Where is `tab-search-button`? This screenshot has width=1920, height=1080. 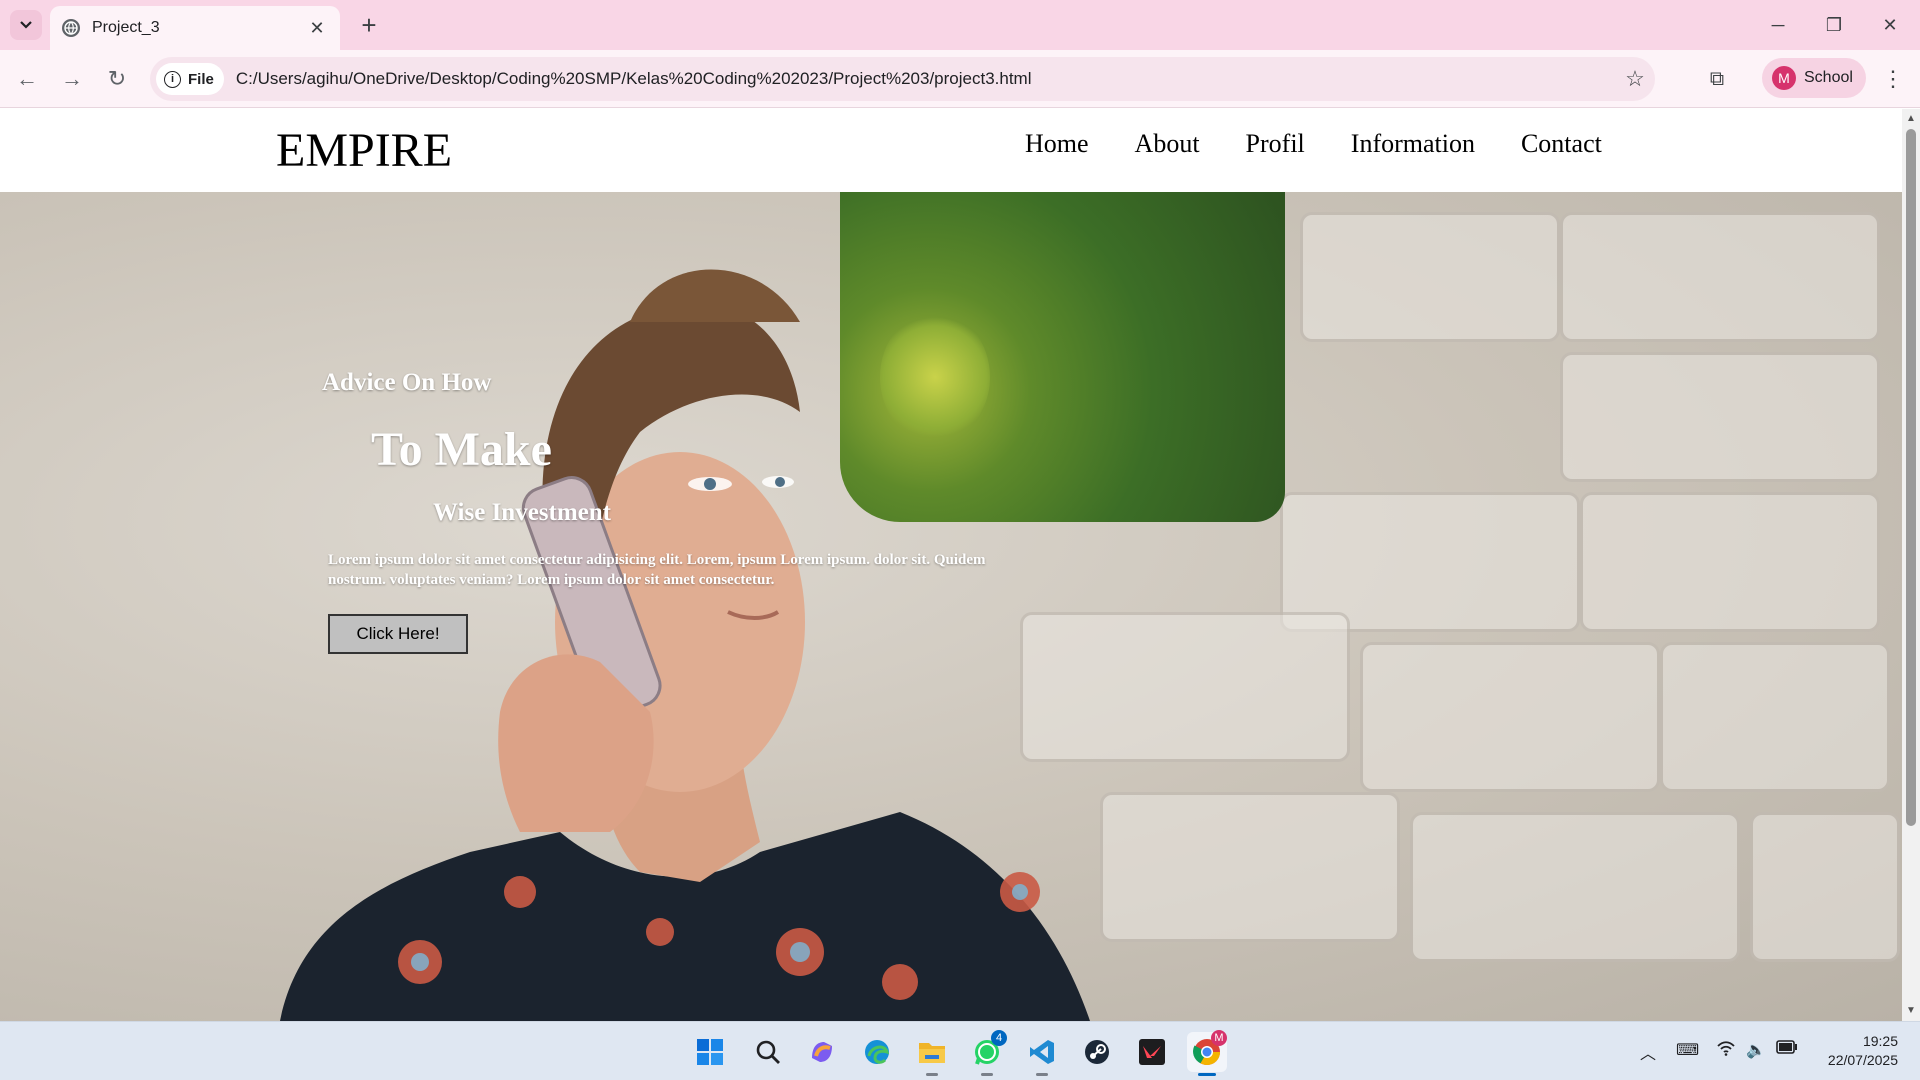
tab-search-button is located at coordinates (26, 25).